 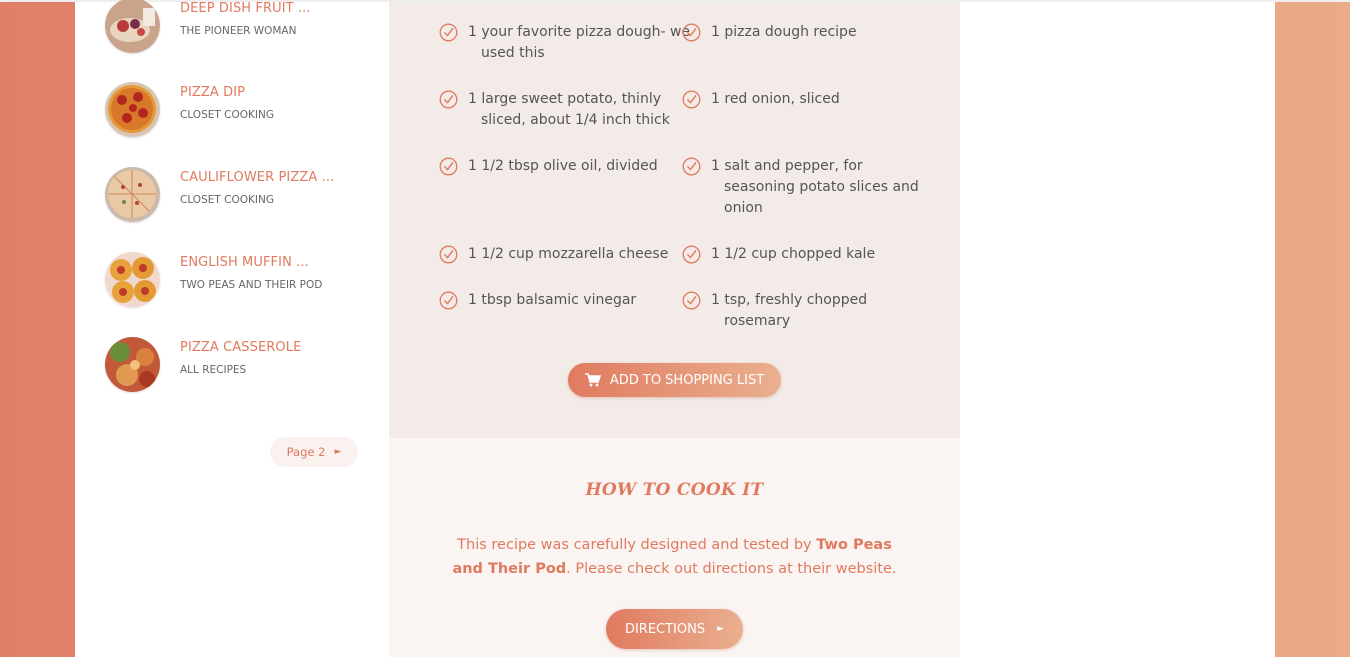 I want to click on ingredient-text: 1 1/2 cup chopped kale, so click(x=822, y=254).